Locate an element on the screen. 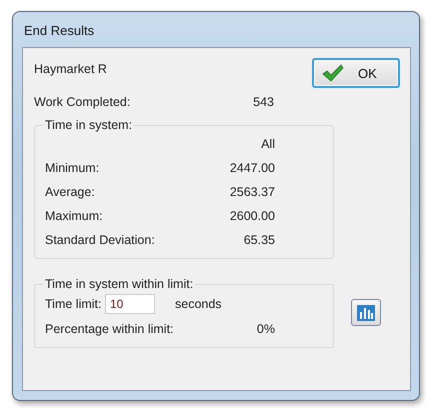 This screenshot has height=408, width=426. time-limit-field: 10 is located at coordinates (130, 304).